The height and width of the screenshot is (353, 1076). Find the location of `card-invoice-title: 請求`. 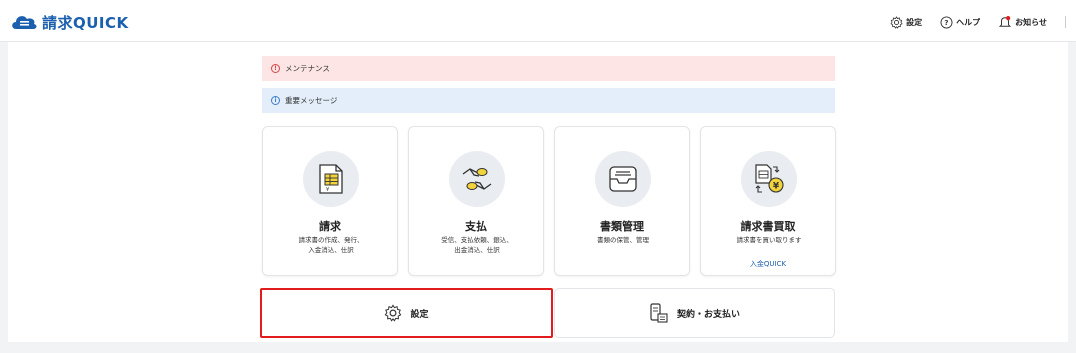

card-invoice-title: 請求 is located at coordinates (330, 226).